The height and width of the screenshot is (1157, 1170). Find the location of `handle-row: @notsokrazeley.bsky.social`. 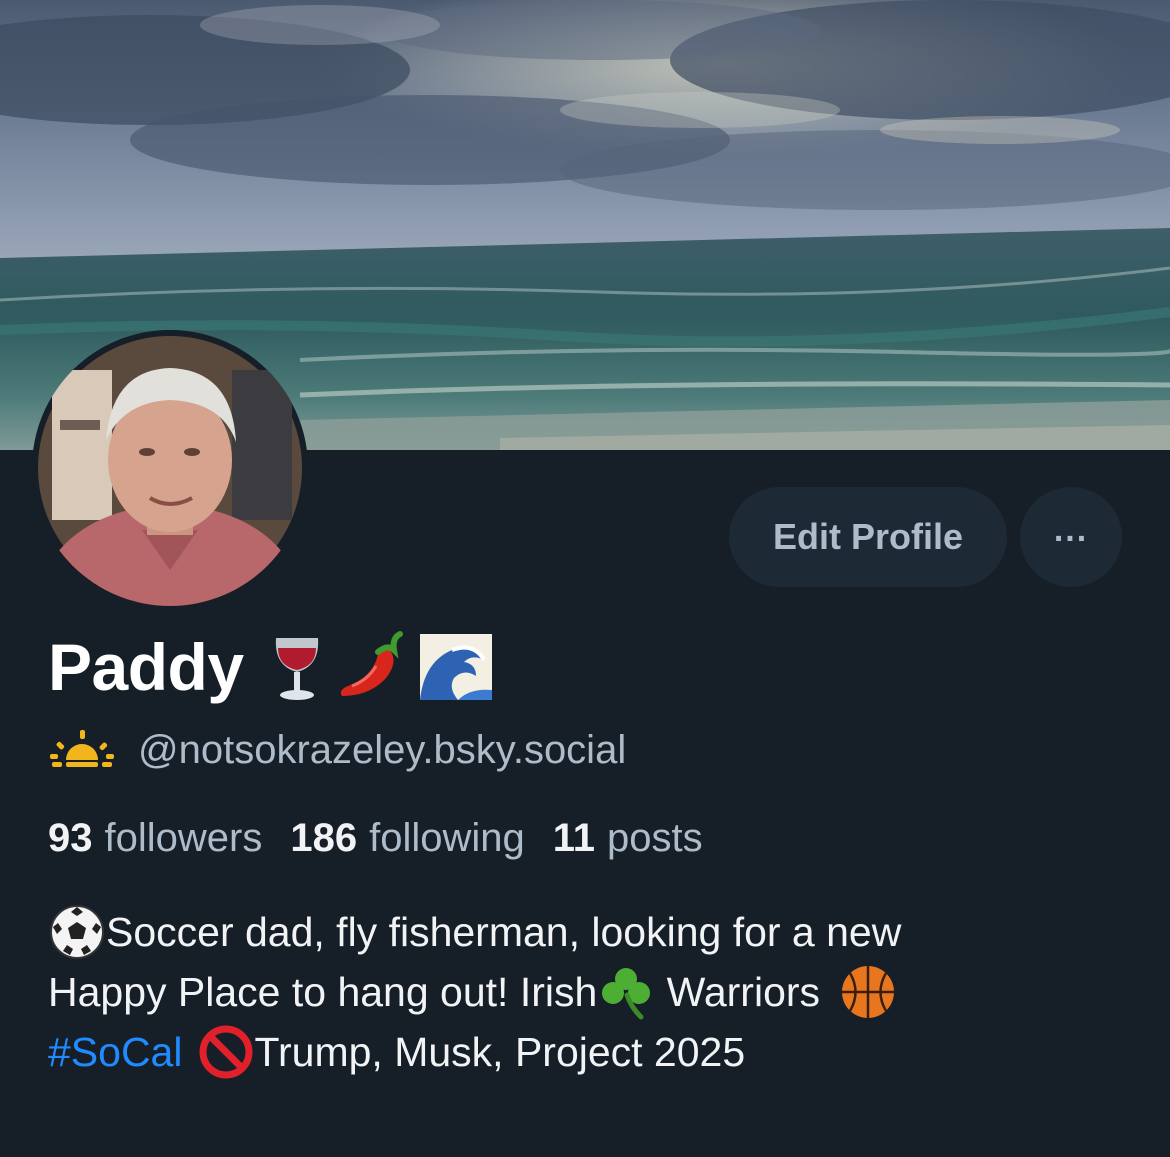

handle-row: @notsokrazeley.bsky.social is located at coordinates (338, 750).